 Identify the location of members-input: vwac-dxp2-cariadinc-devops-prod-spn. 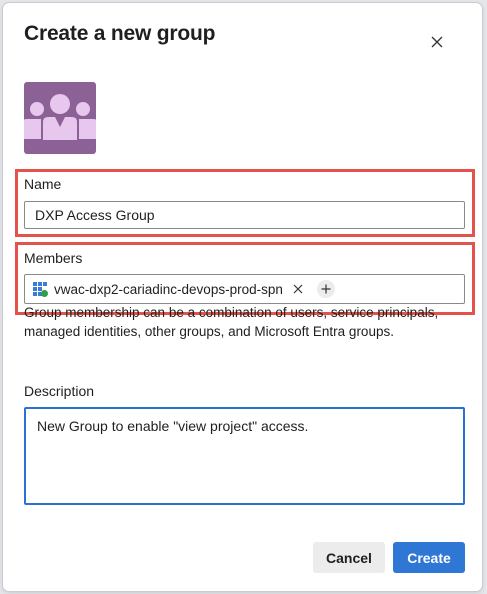
(244, 289).